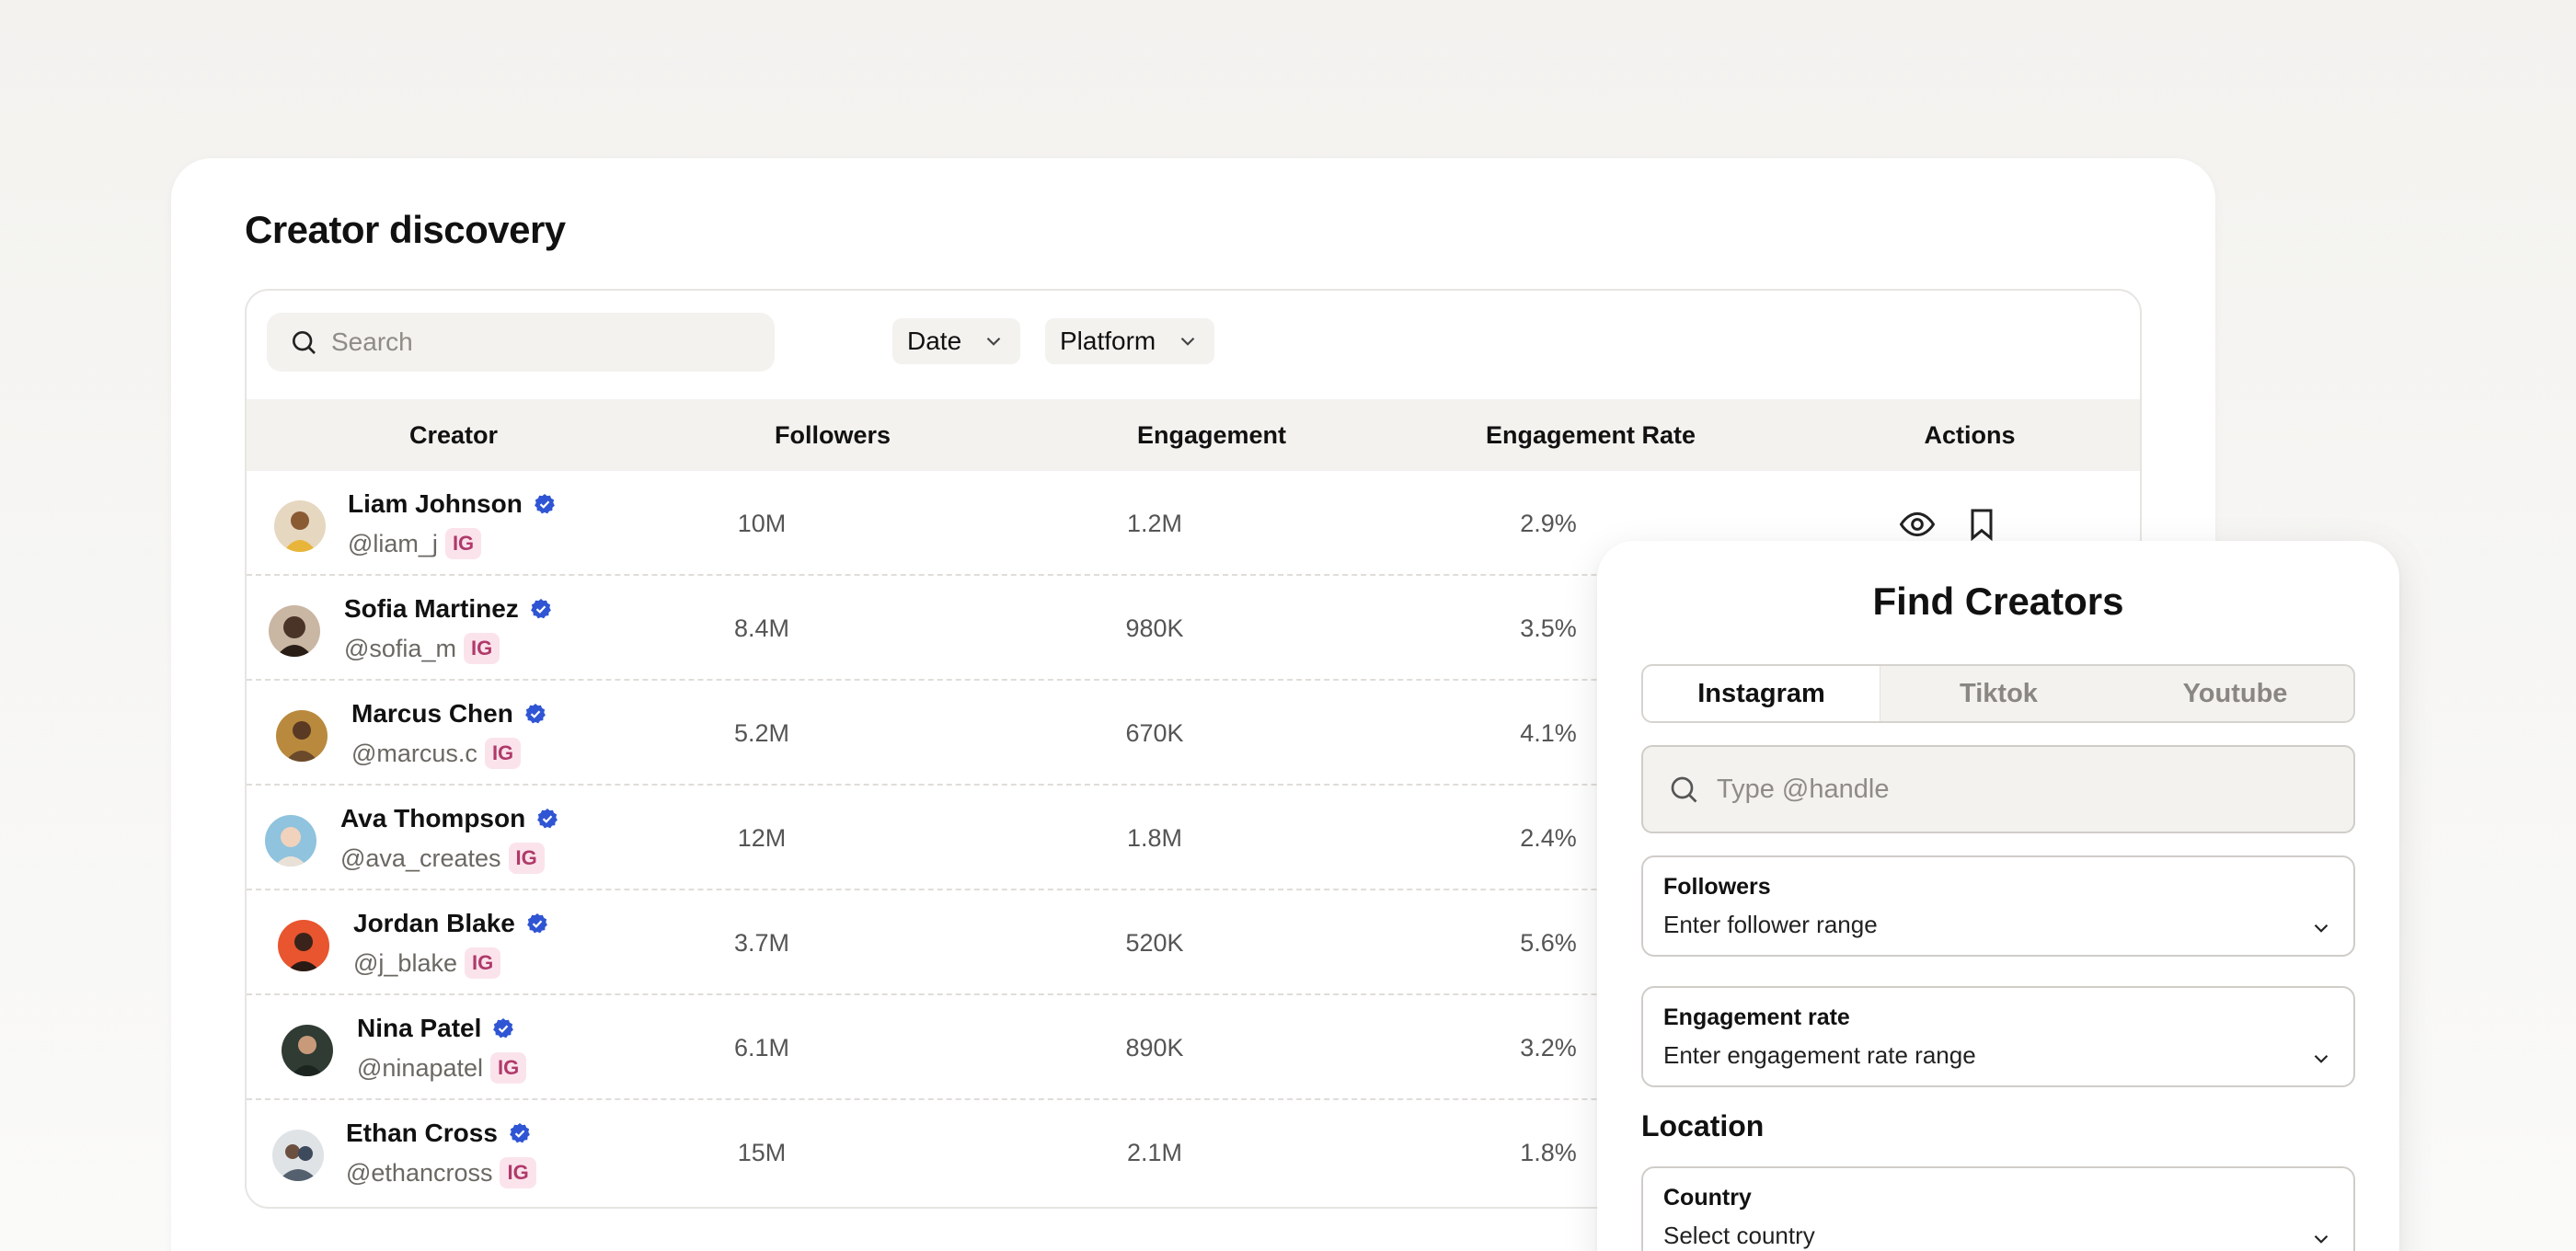 The height and width of the screenshot is (1251, 2576). I want to click on creator-handle: @ethancross IG, so click(441, 1172).